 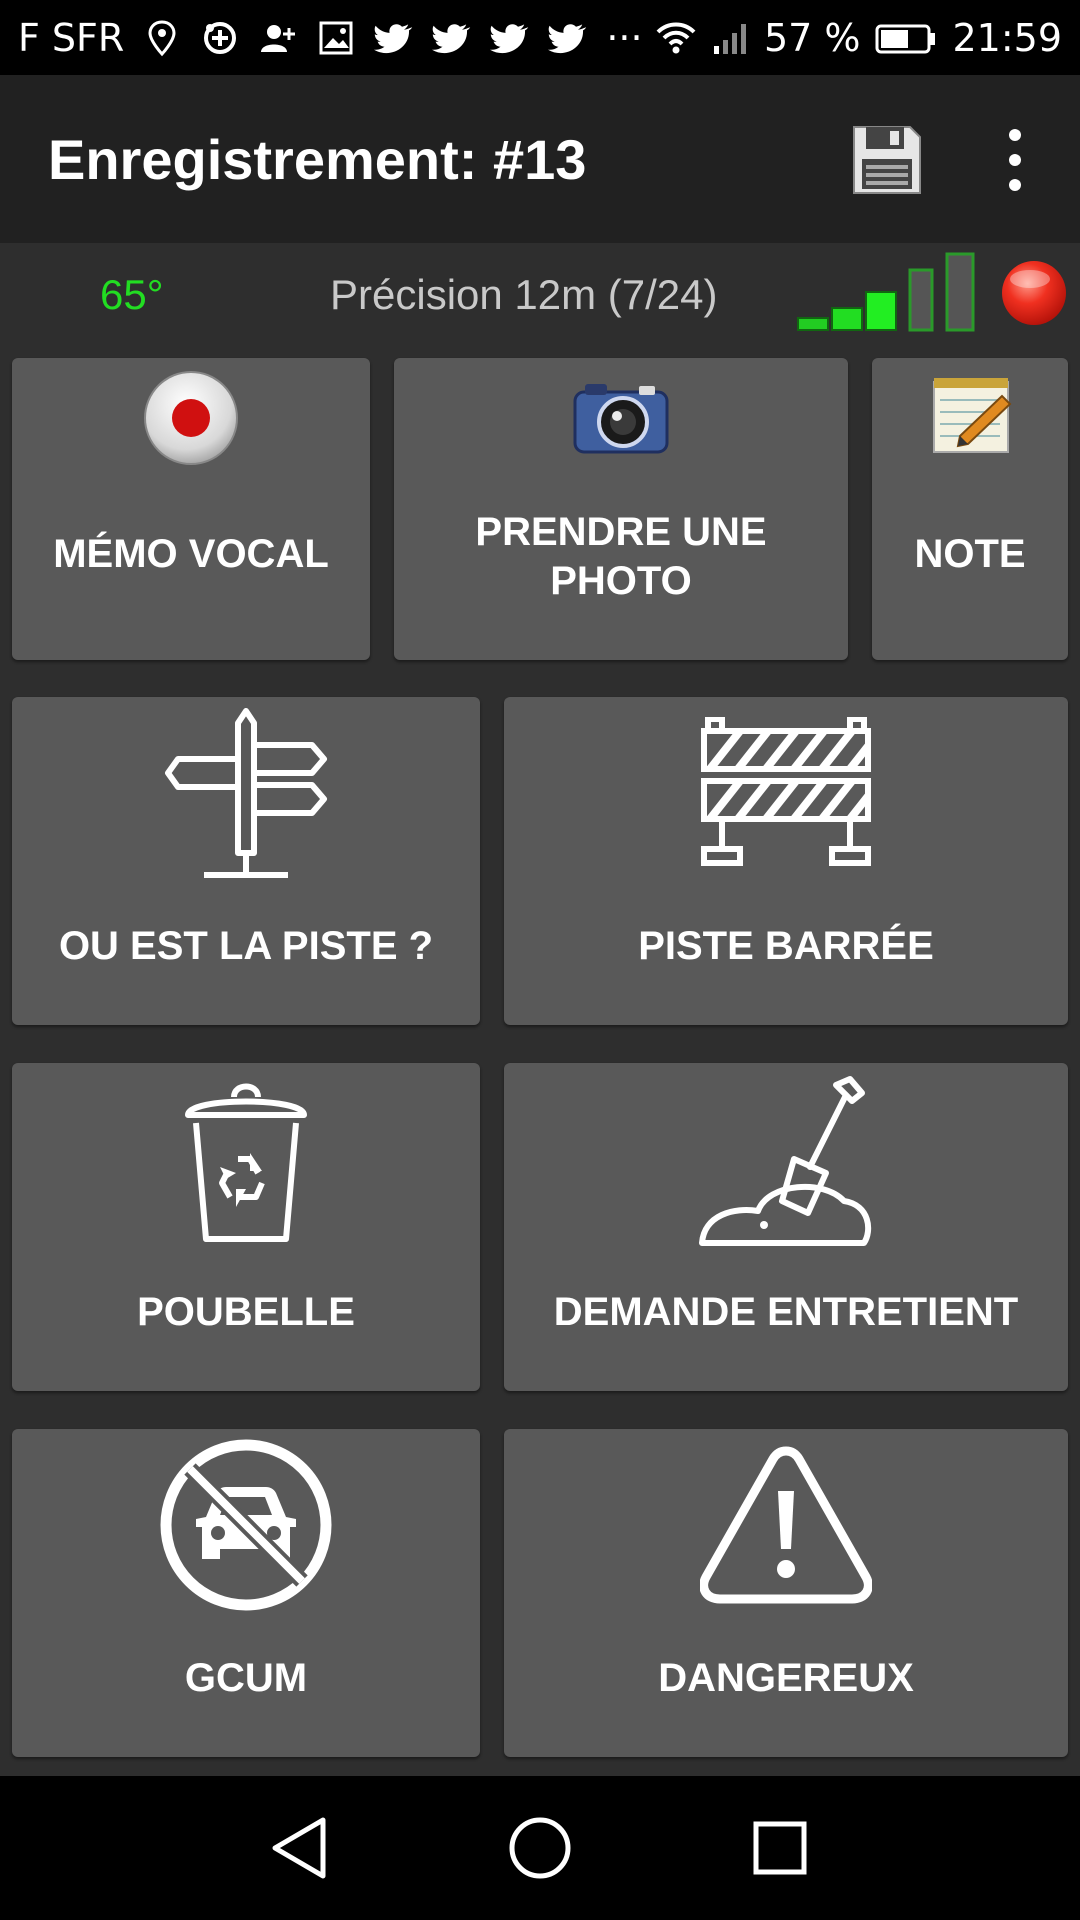 I want to click on no-car-icon, so click(x=246, y=1525).